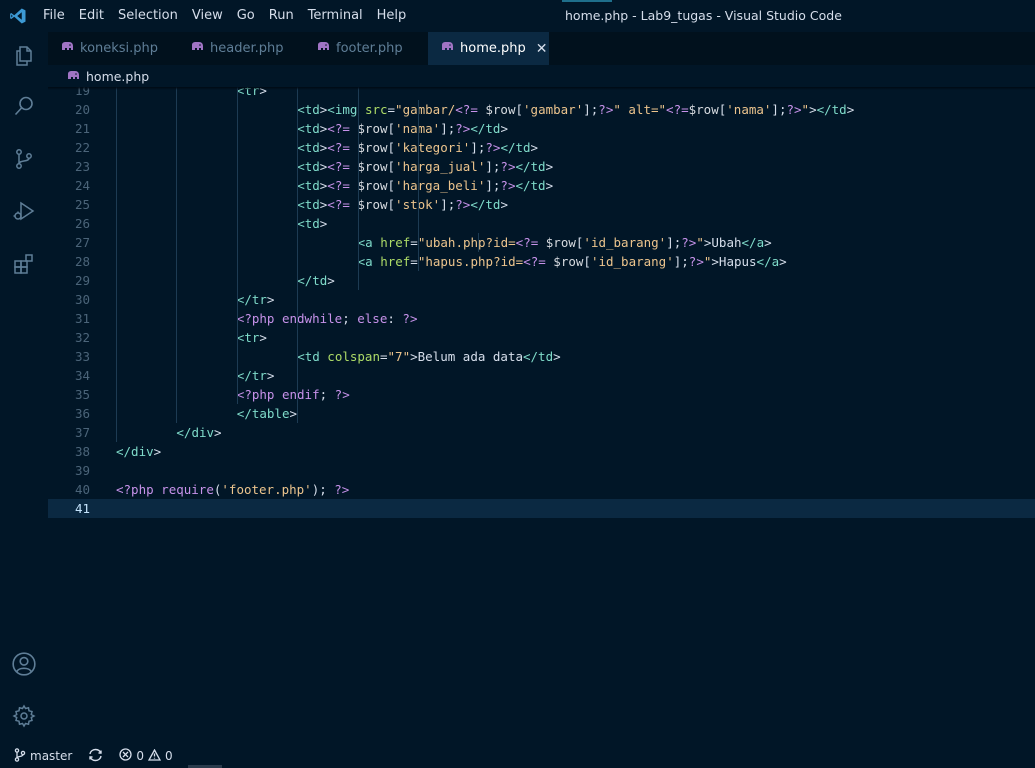  I want to click on menu-terminal: Terminal, so click(335, 16).